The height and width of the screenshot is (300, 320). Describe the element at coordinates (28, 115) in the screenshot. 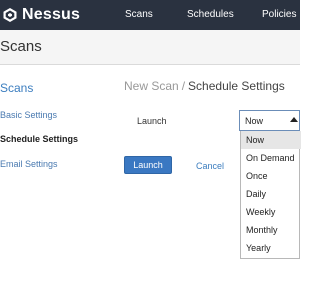

I see `sidebar-item-basic-settings: Basic Settings` at that location.